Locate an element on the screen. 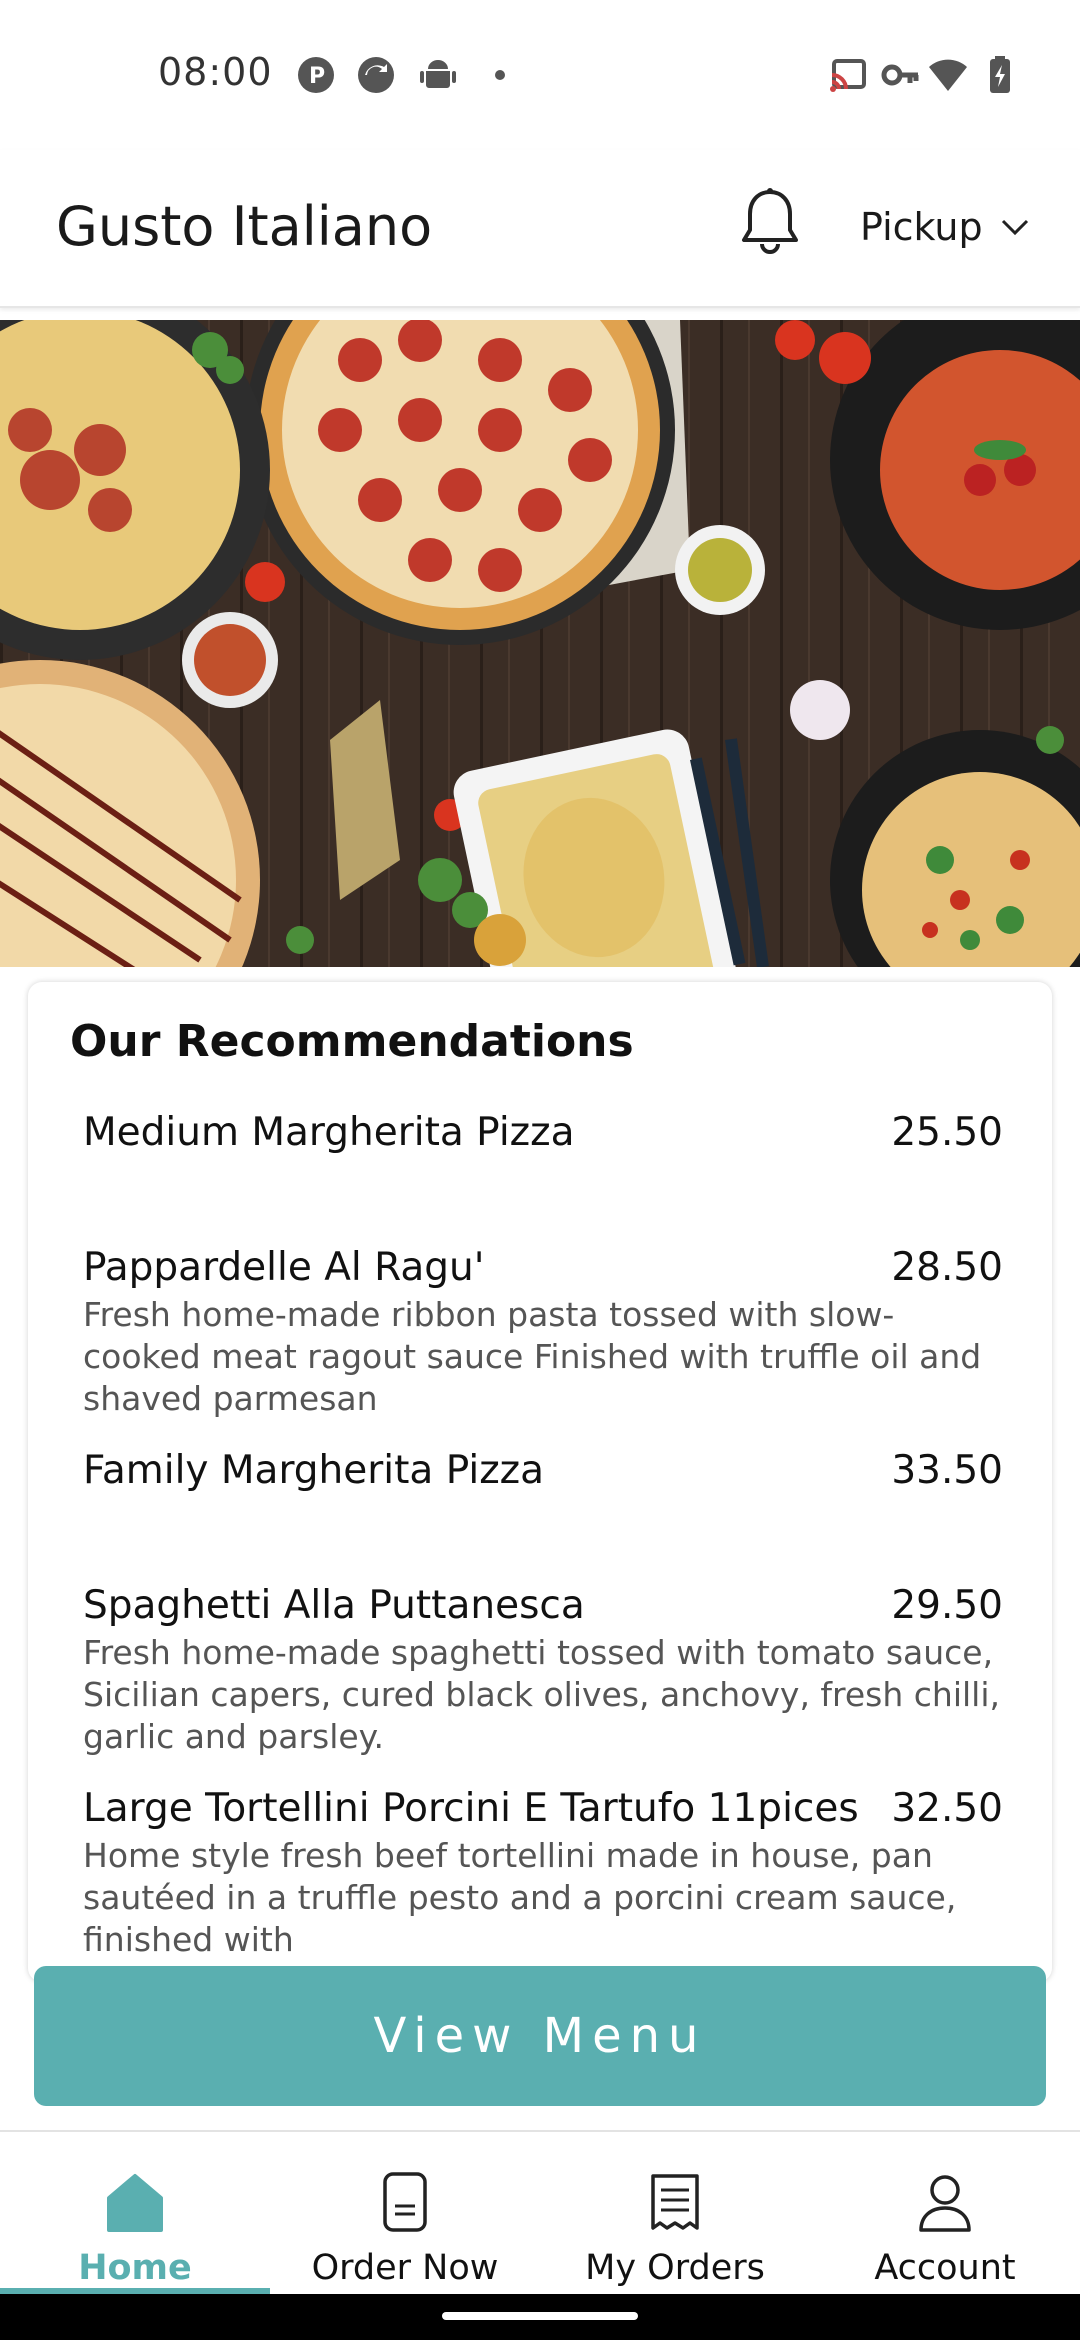  user-icon is located at coordinates (945, 2203).